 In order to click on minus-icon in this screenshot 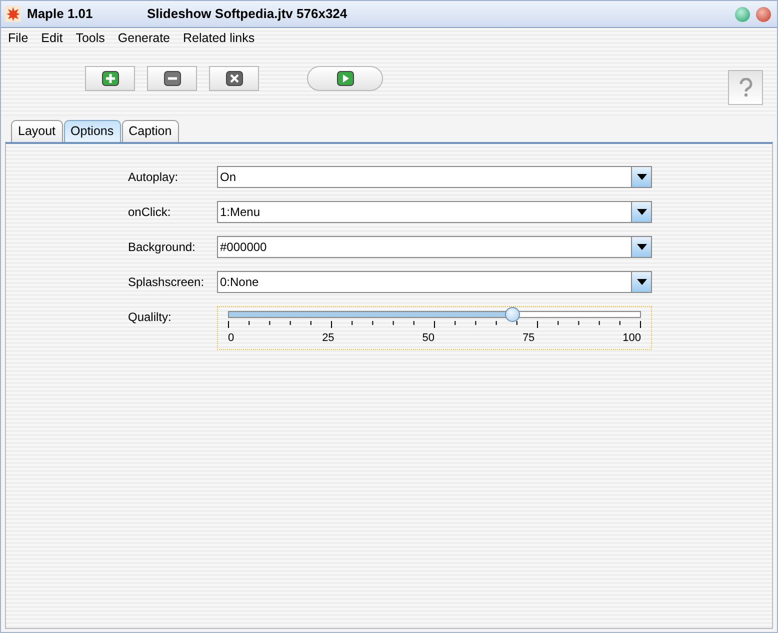, I will do `click(172, 78)`.